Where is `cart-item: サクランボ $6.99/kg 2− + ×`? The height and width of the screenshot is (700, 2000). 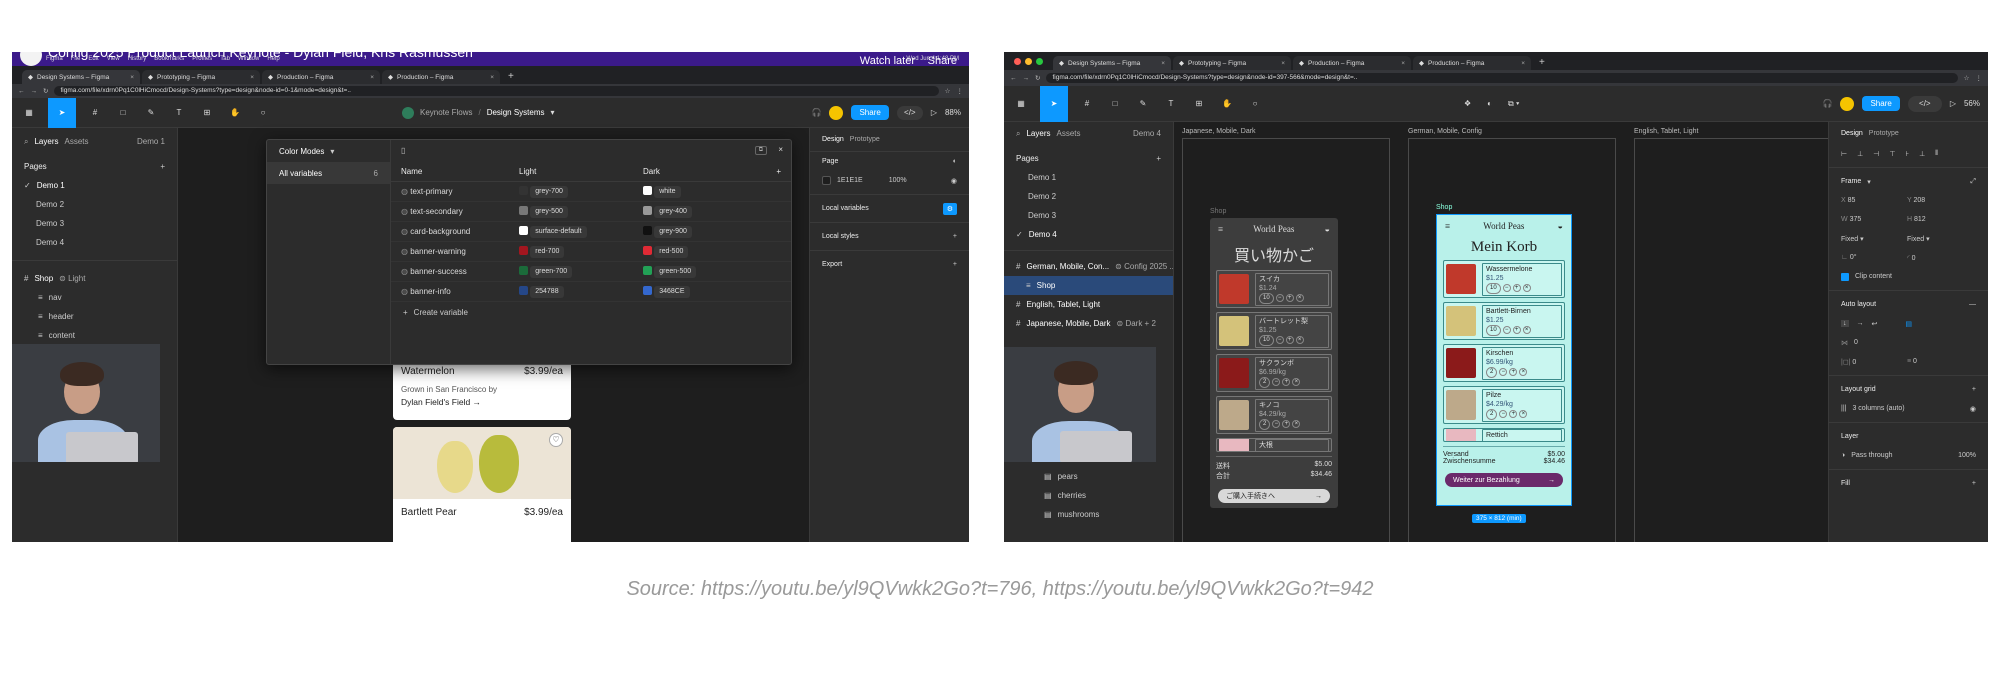 cart-item: サクランボ $6.99/kg 2− + × is located at coordinates (1274, 373).